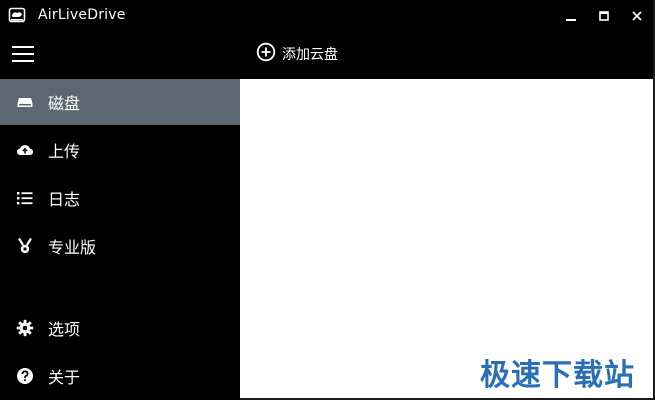 This screenshot has width=655, height=400. What do you see at coordinates (266, 54) in the screenshot?
I see `add-circle-icon` at bounding box center [266, 54].